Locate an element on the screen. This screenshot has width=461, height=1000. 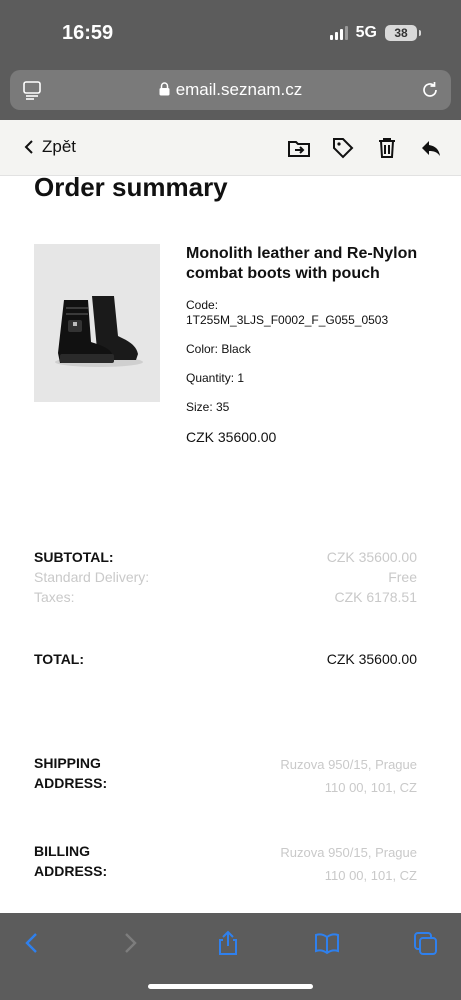
taxes-row: Taxes: CZK 6178.51 is located at coordinates (225, 597).